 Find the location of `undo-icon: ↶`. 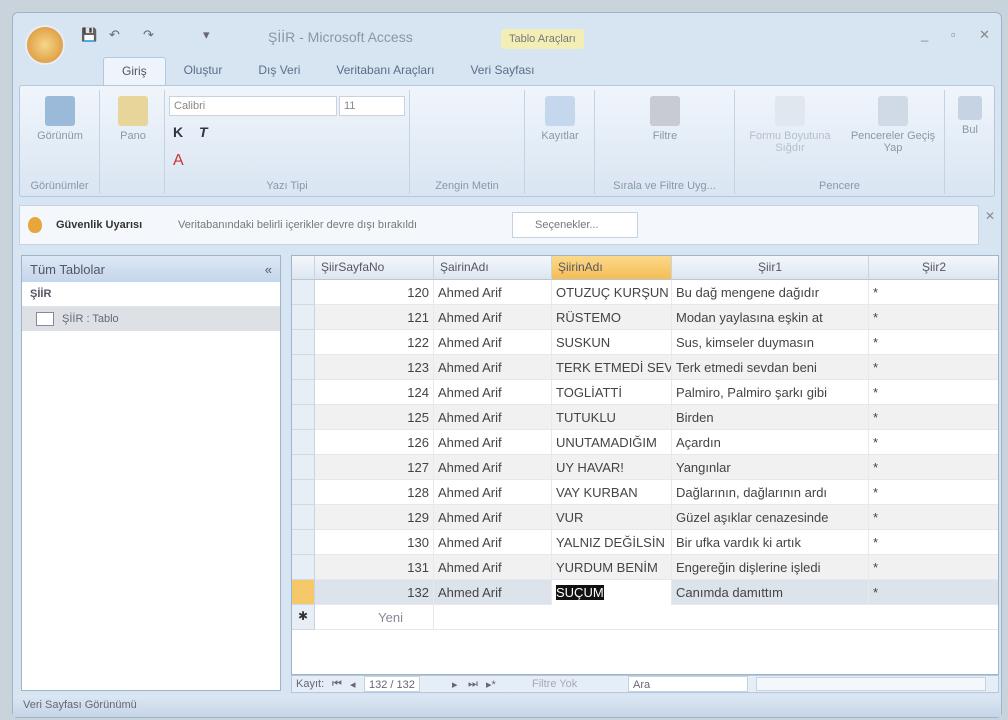

undo-icon: ↶ is located at coordinates (114, 35).